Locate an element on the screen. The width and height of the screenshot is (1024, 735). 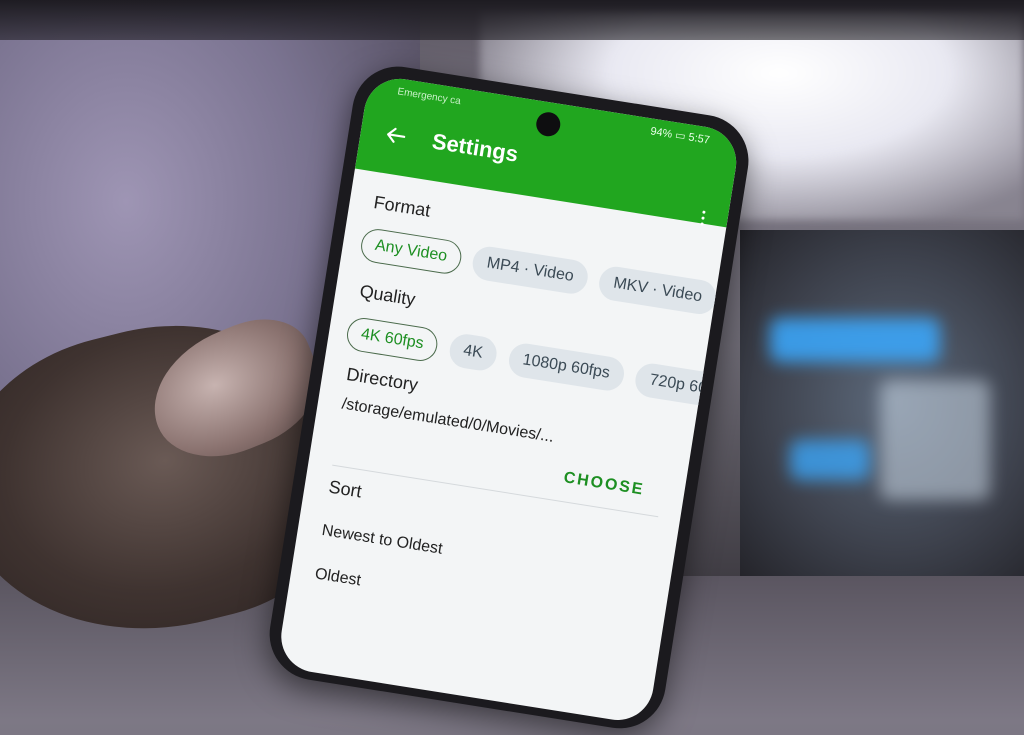
bokeh-light-blue-small is located at coordinates (830, 460).